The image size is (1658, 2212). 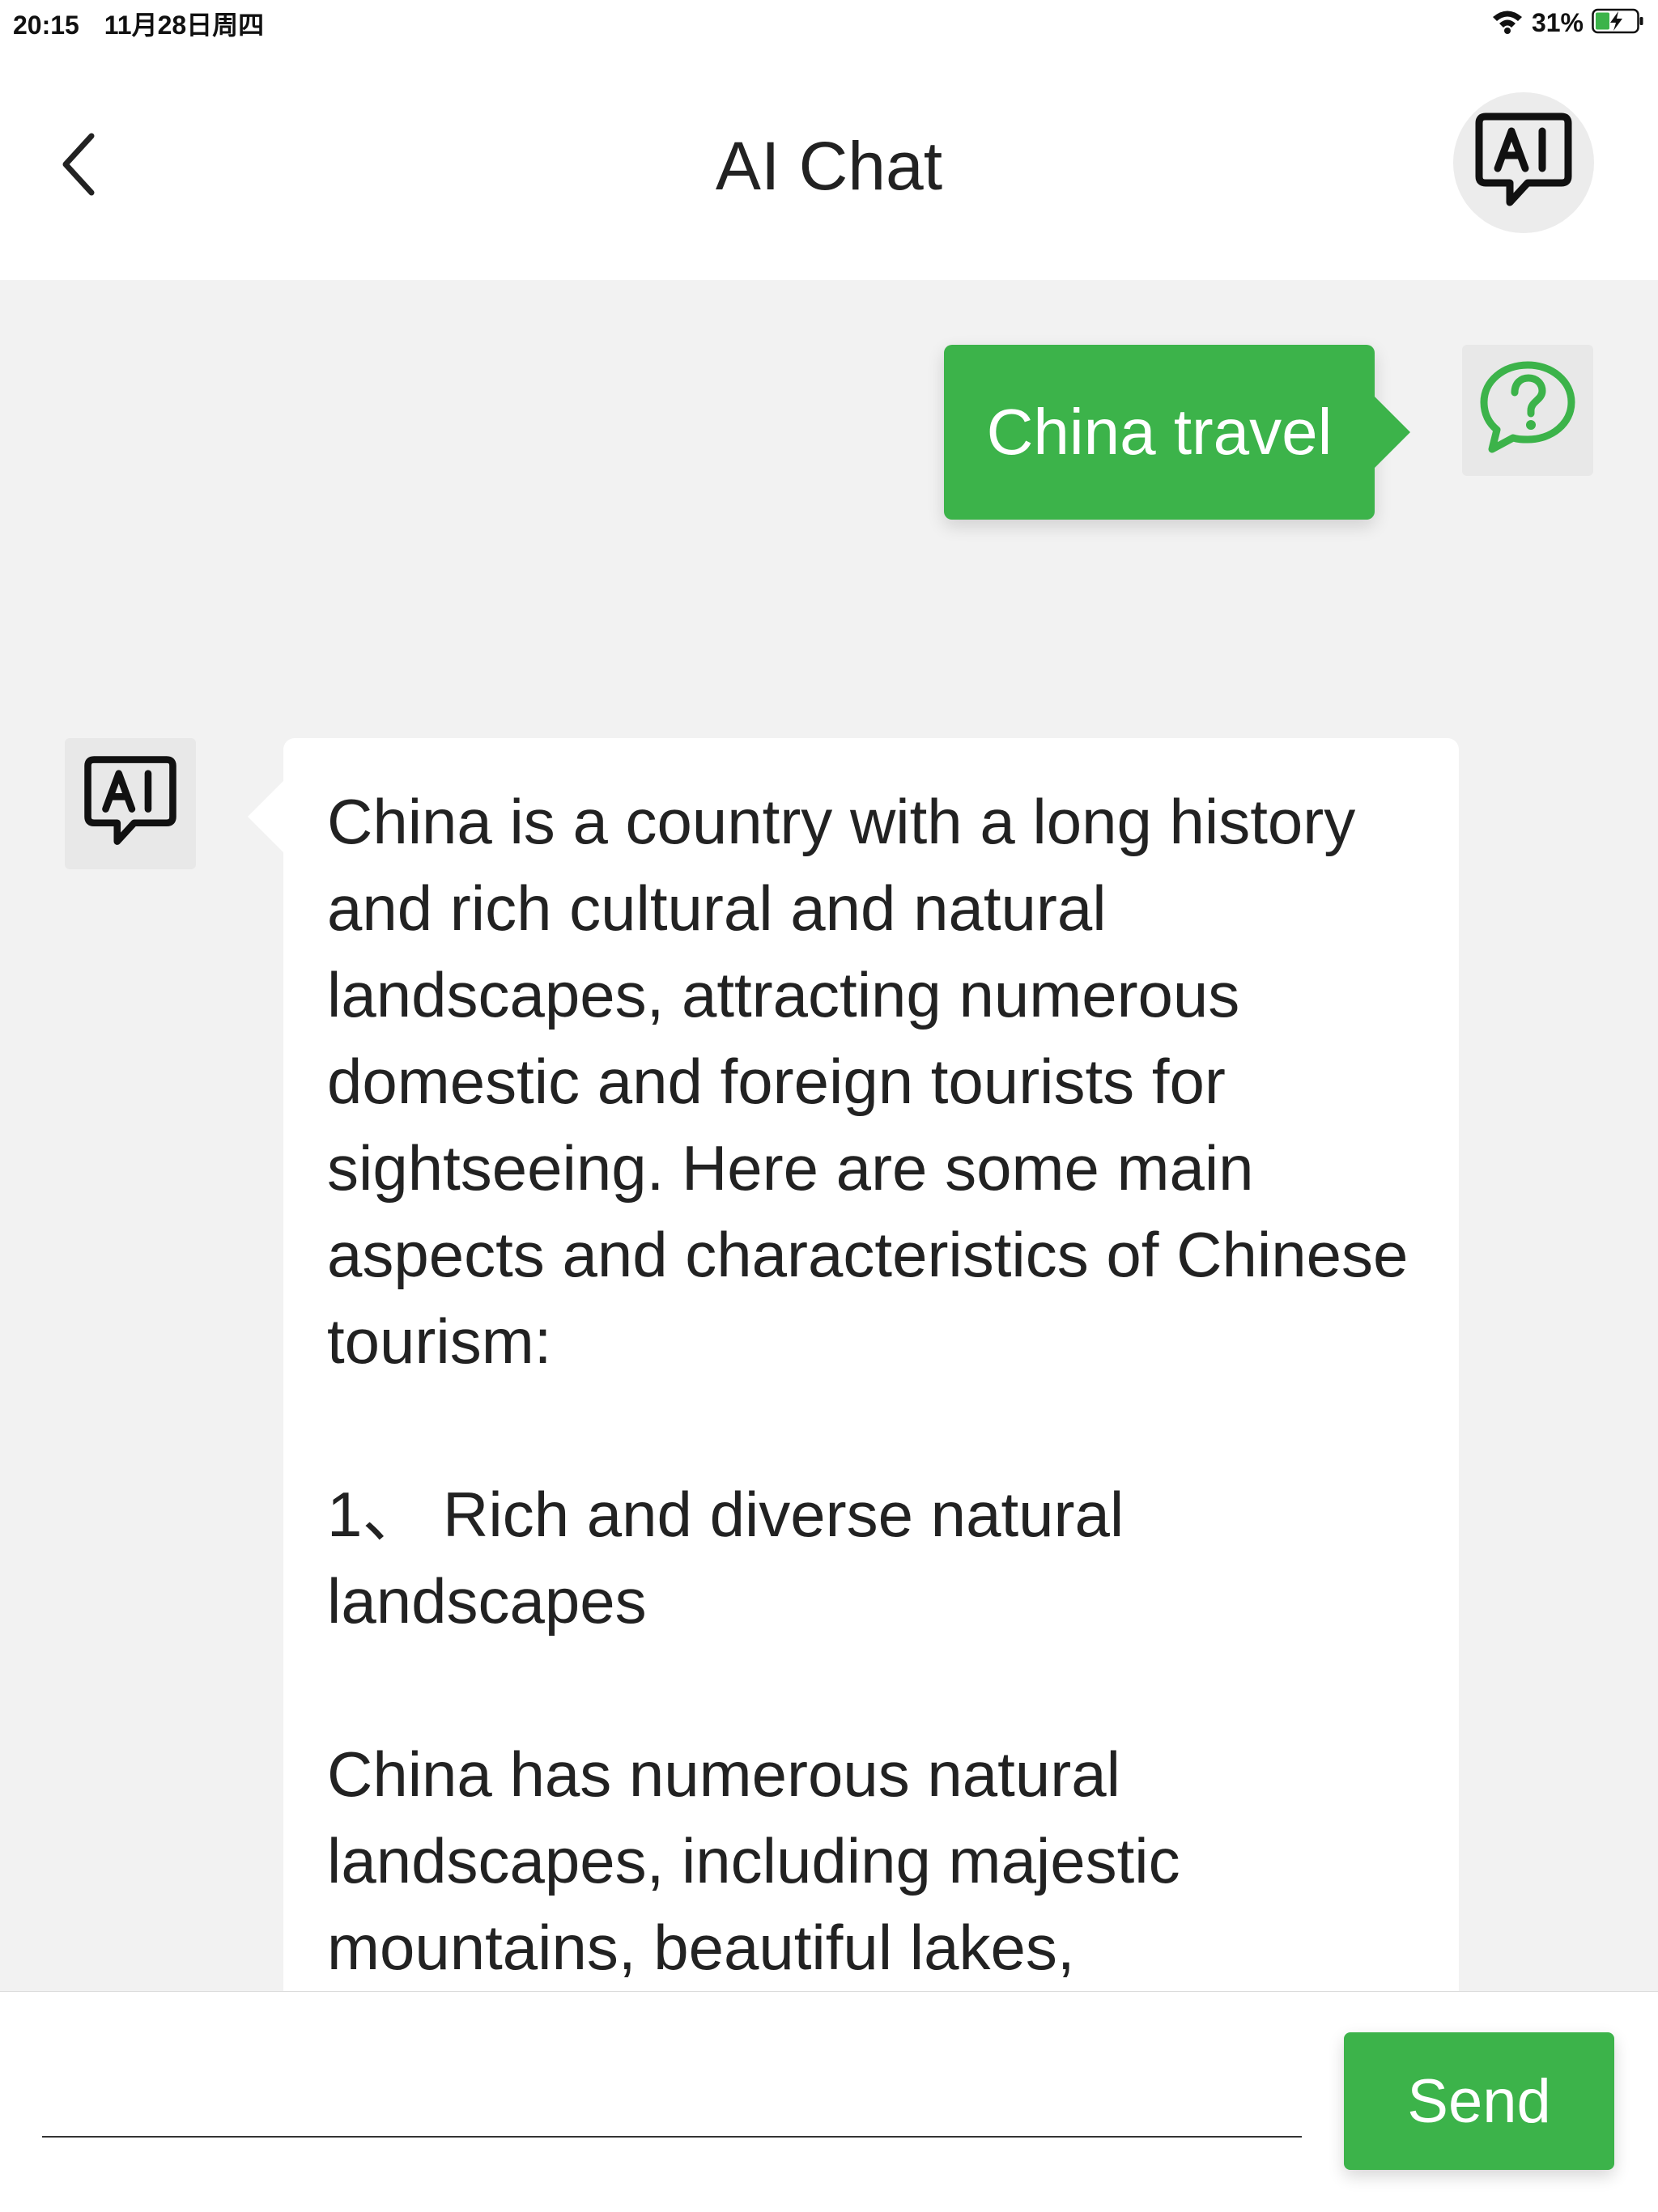 I want to click on status-bar-right: 31%, so click(x=1568, y=22).